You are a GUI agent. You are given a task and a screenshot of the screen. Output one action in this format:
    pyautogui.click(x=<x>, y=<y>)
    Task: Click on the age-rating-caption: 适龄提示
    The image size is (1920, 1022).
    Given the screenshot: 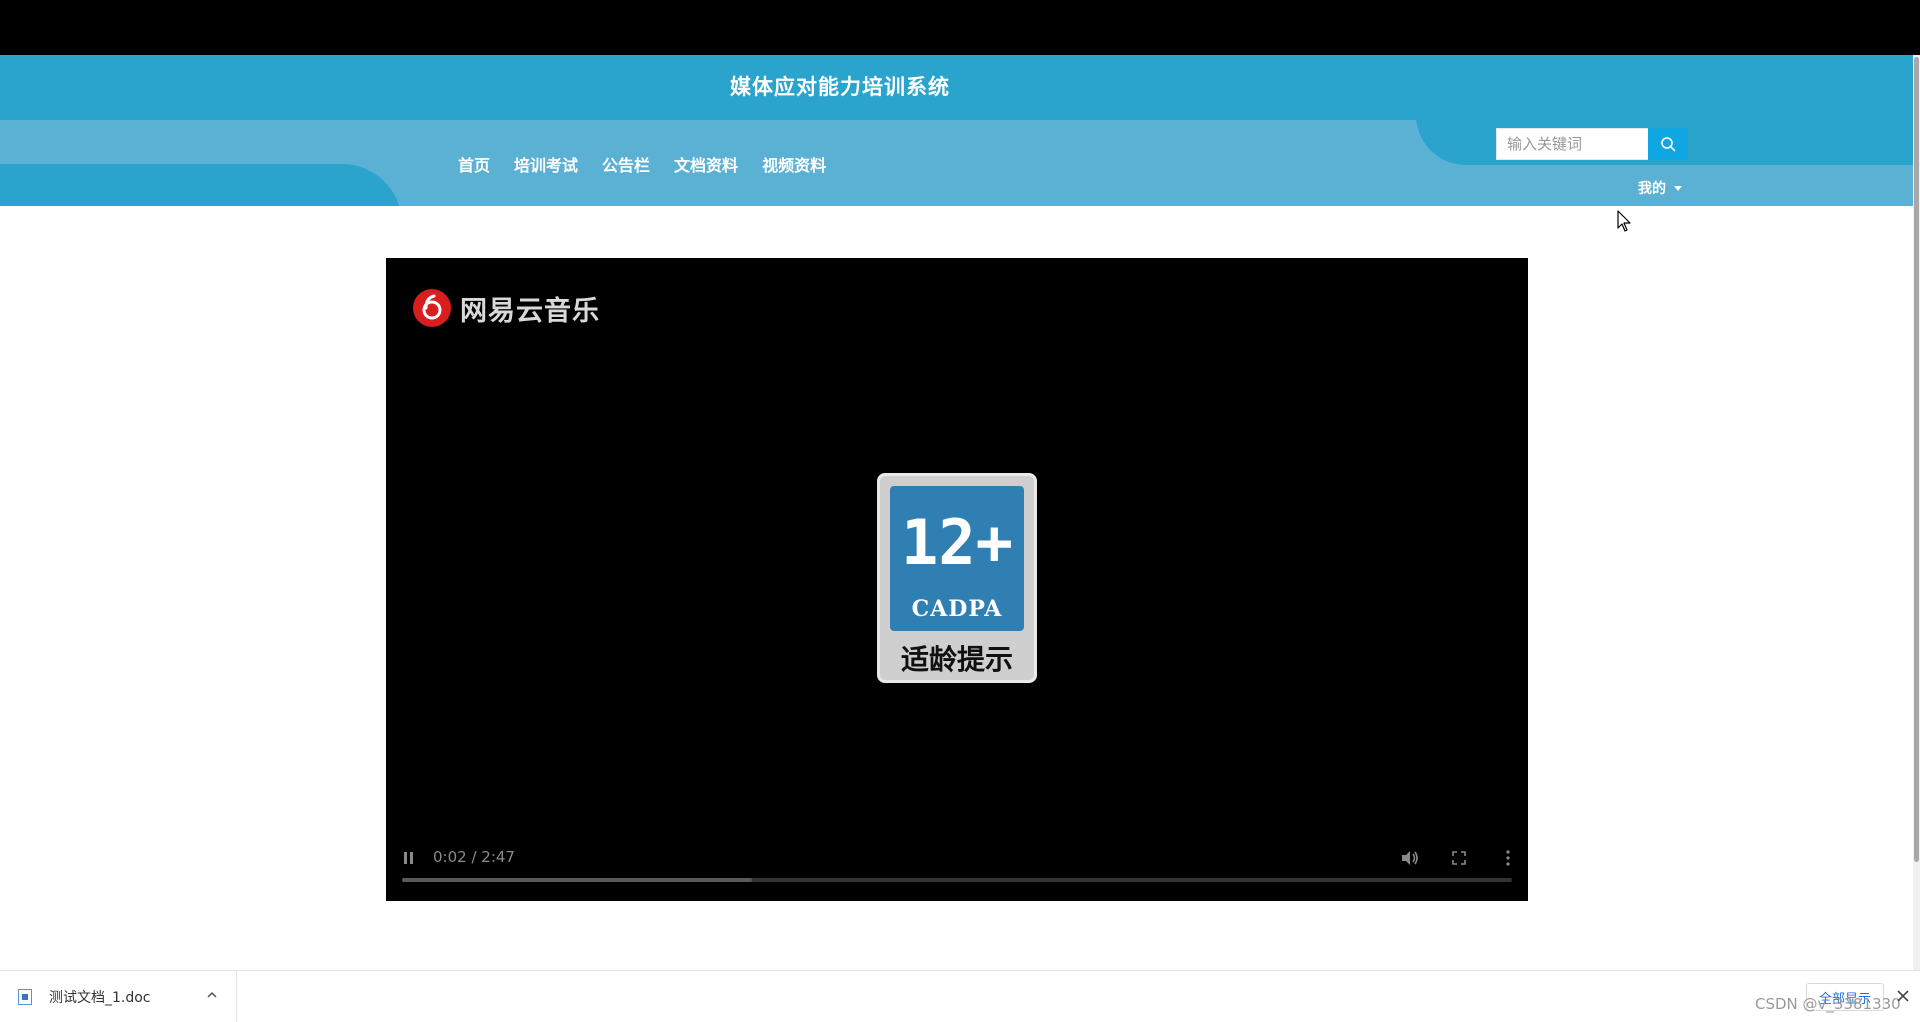 What is the action you would take?
    pyautogui.click(x=956, y=659)
    